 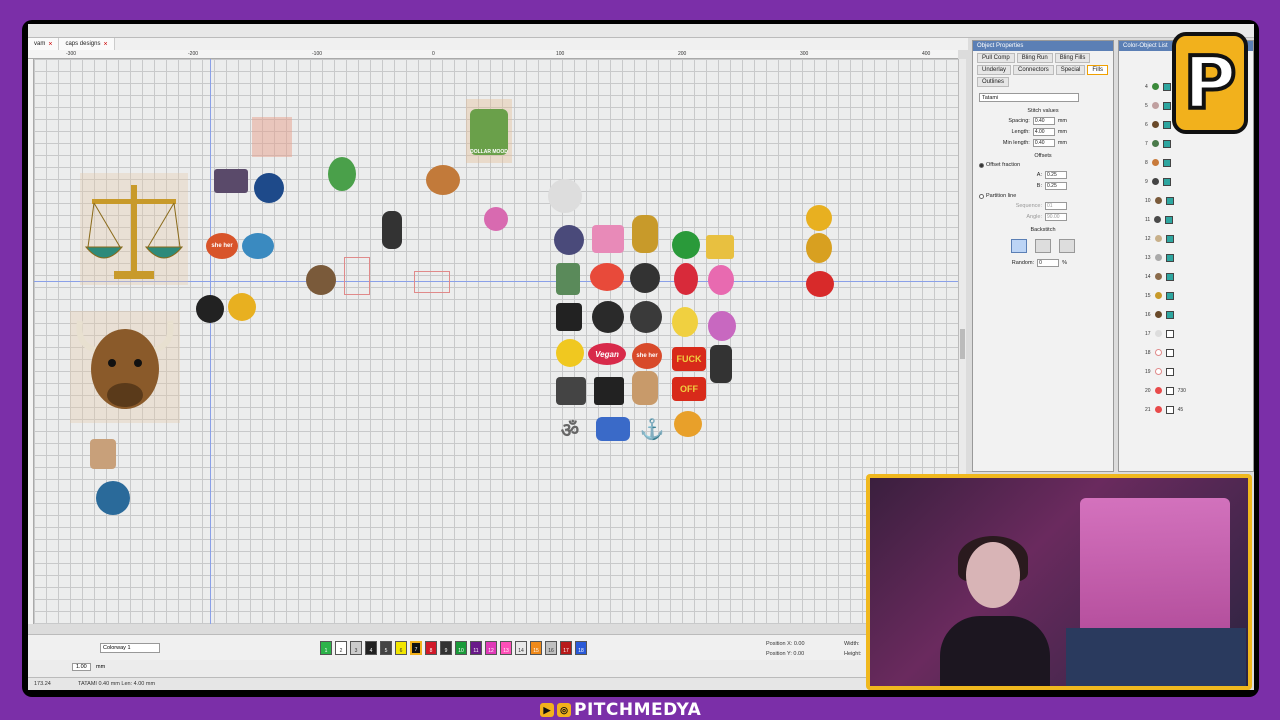 I want to click on list-item: 8, so click(x=1185, y=162).